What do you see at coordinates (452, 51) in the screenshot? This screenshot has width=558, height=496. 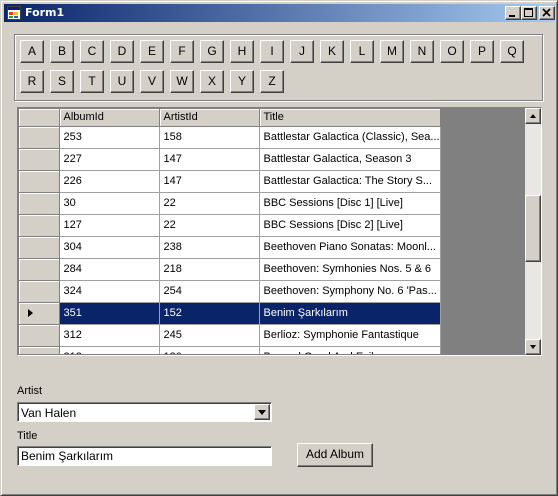 I see `letter-button-o: O` at bounding box center [452, 51].